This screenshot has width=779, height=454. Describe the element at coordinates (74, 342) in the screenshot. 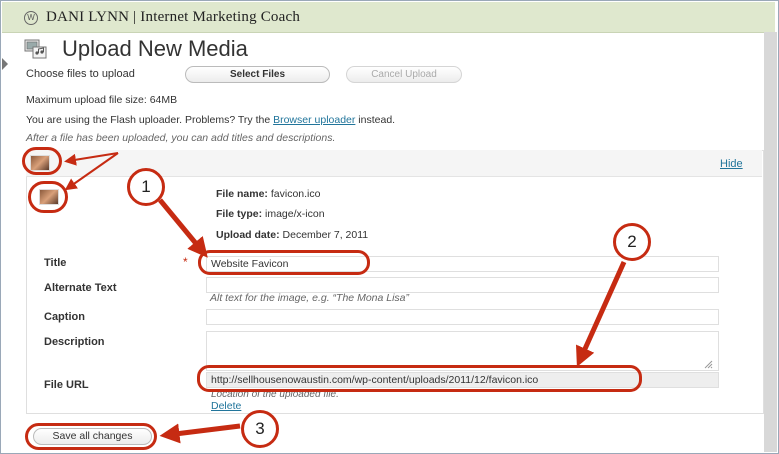

I see `description-label: Description` at that location.